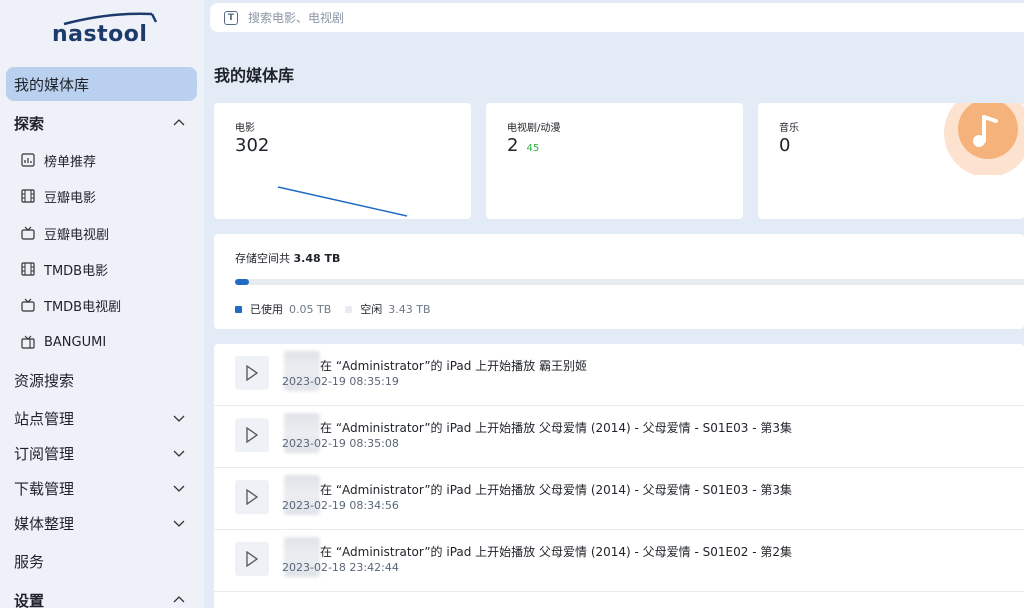 The height and width of the screenshot is (608, 1024). I want to click on sidebar-item-site-management: 站点管理, so click(101, 418).